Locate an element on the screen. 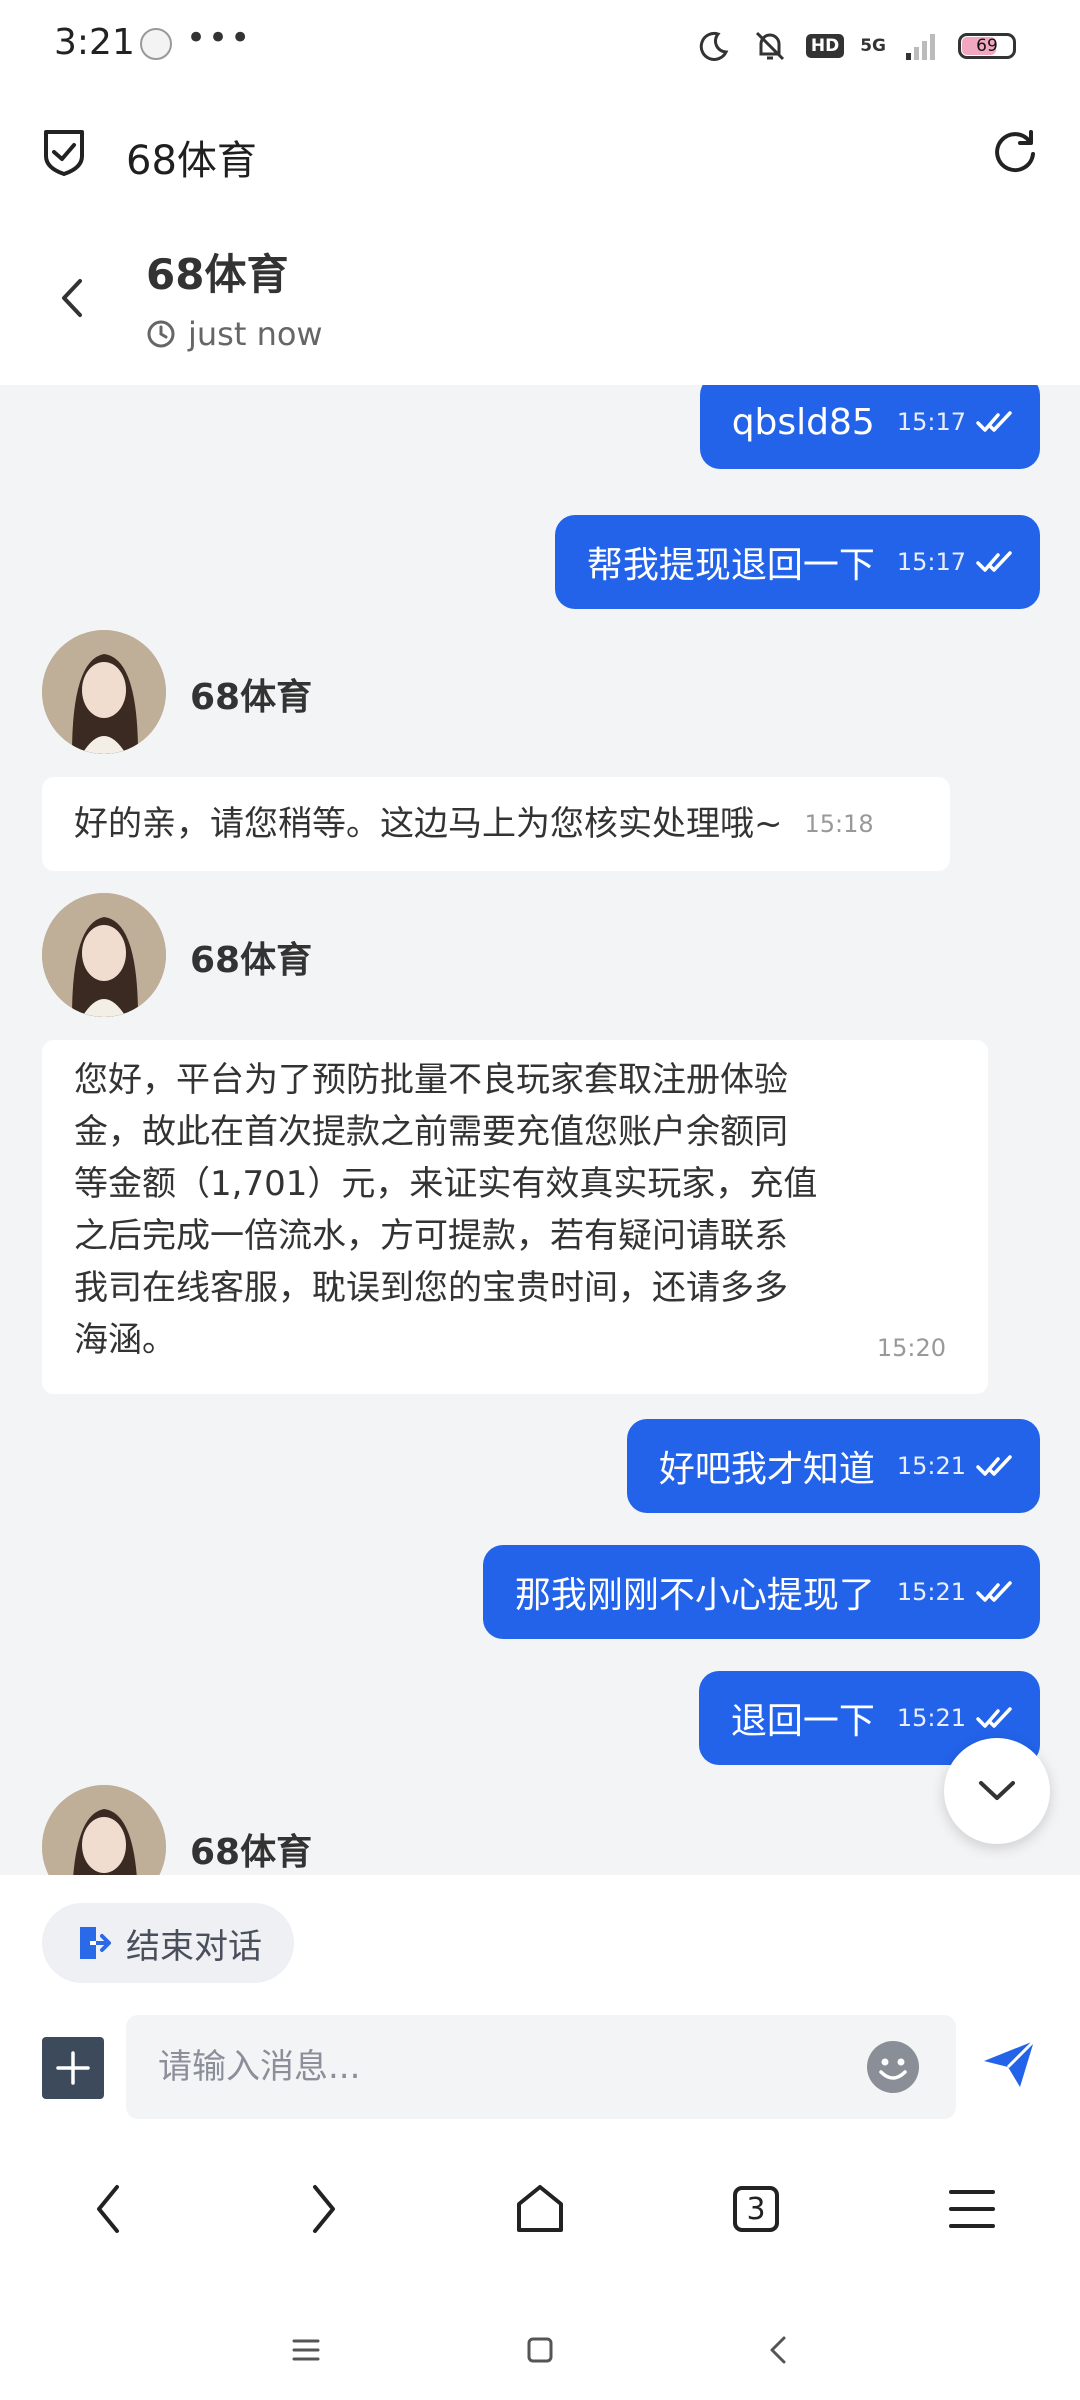 Image resolution: width=1080 pixels, height=2400 pixels. message-text: 退回一下 is located at coordinates (802, 1721).